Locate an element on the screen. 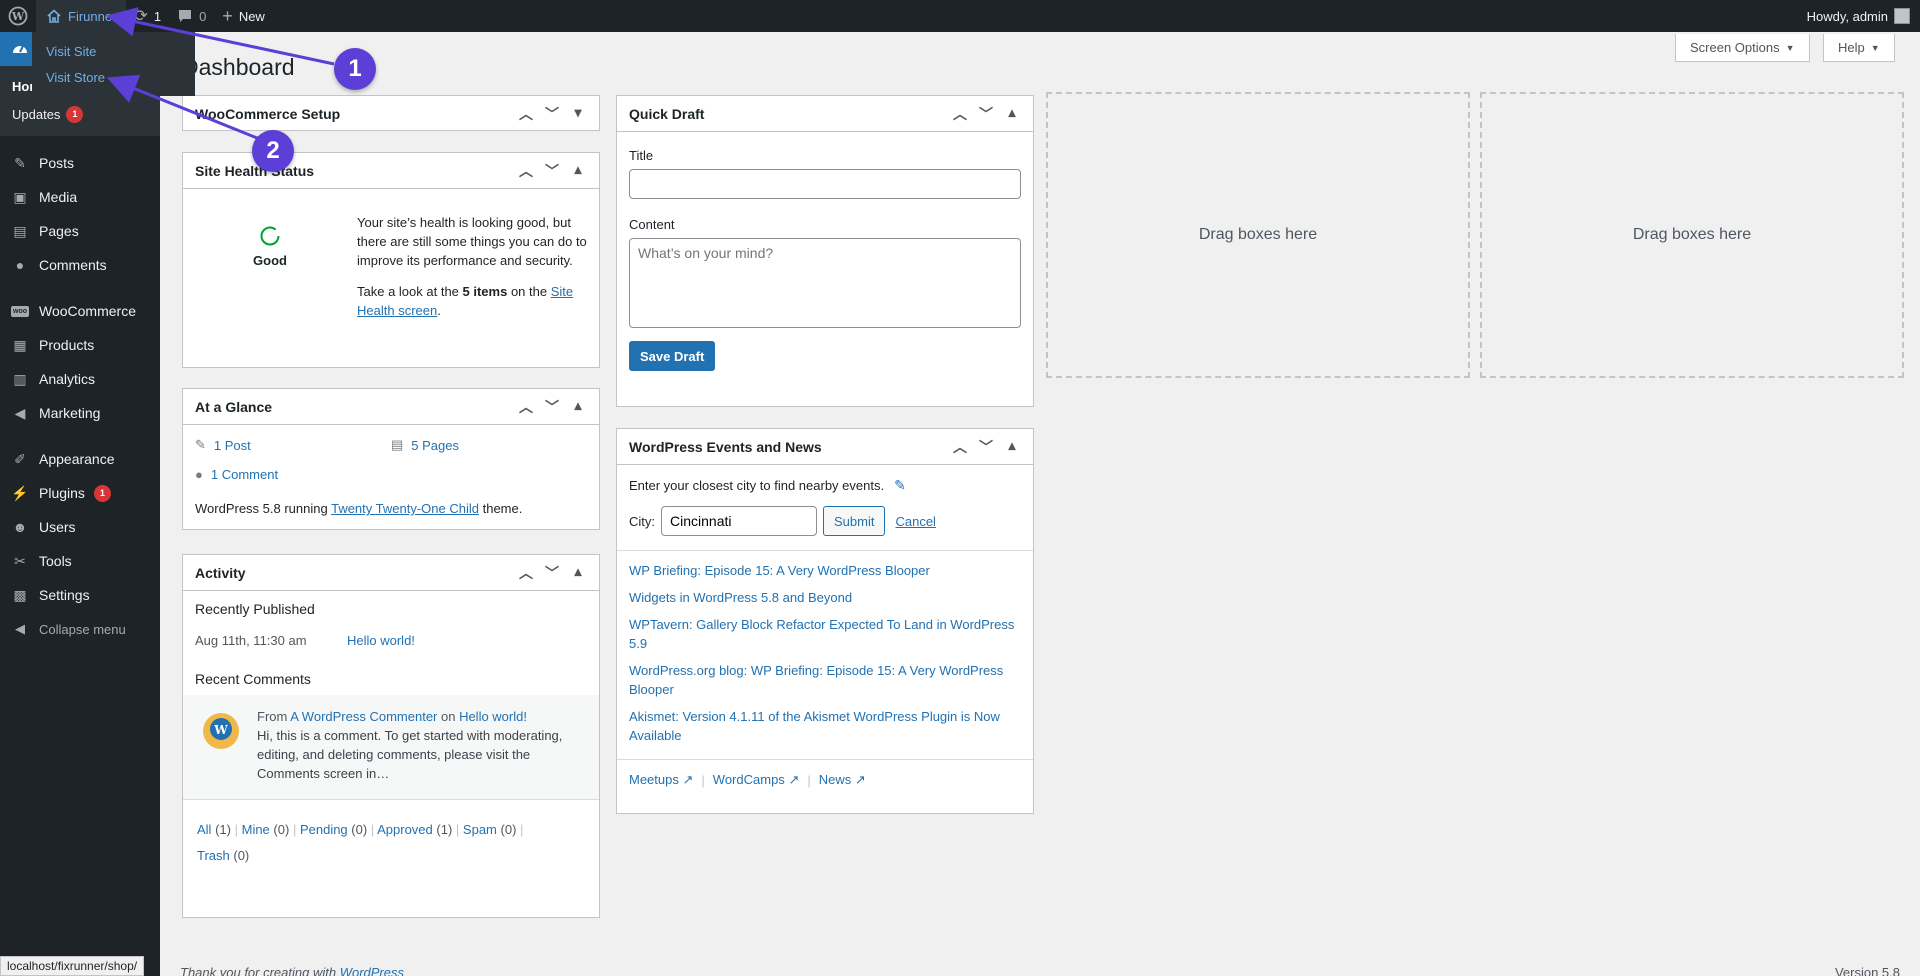 The width and height of the screenshot is (1920, 976). footer-version: Version 5.8 is located at coordinates (1867, 970).